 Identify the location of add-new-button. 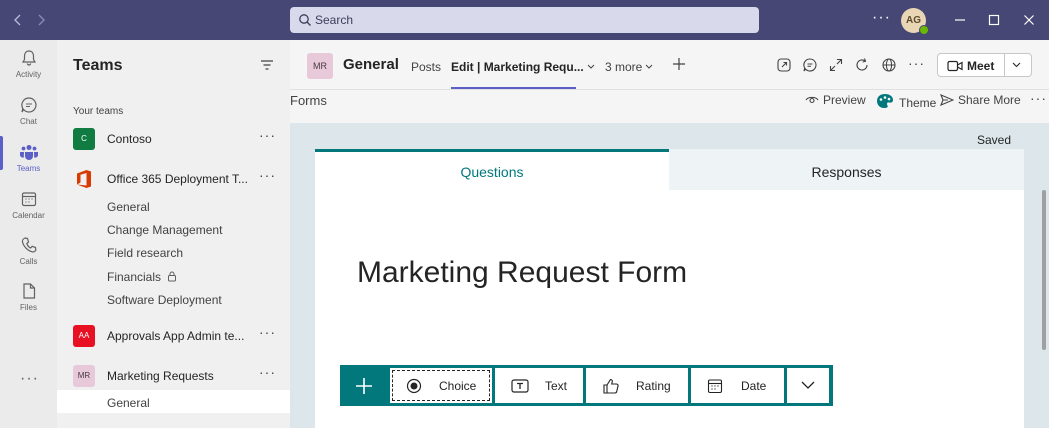
(364, 385).